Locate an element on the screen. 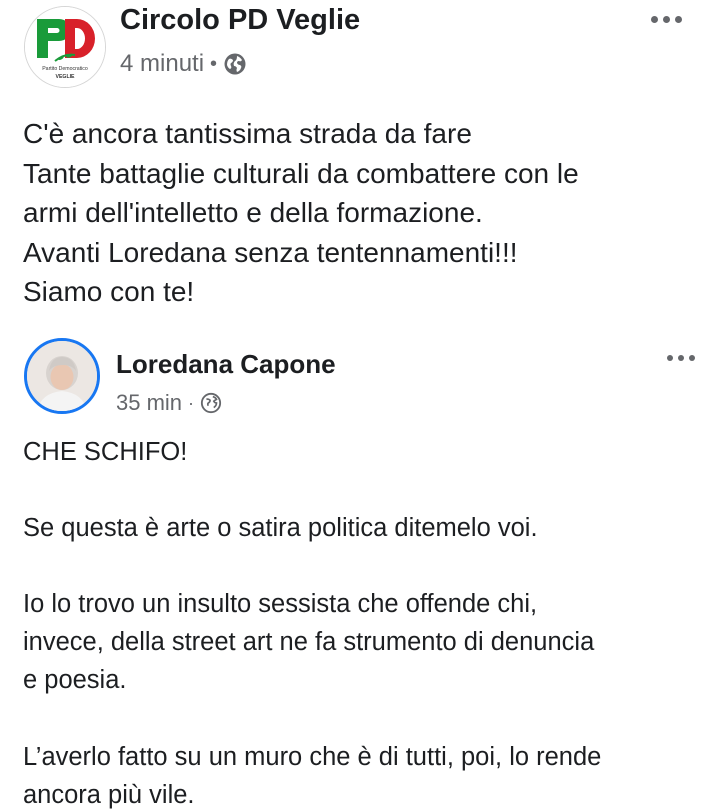 The height and width of the screenshot is (810, 720). post-text-line: Avanti Loredana senza tentennamenti!!! is located at coordinates (270, 252).